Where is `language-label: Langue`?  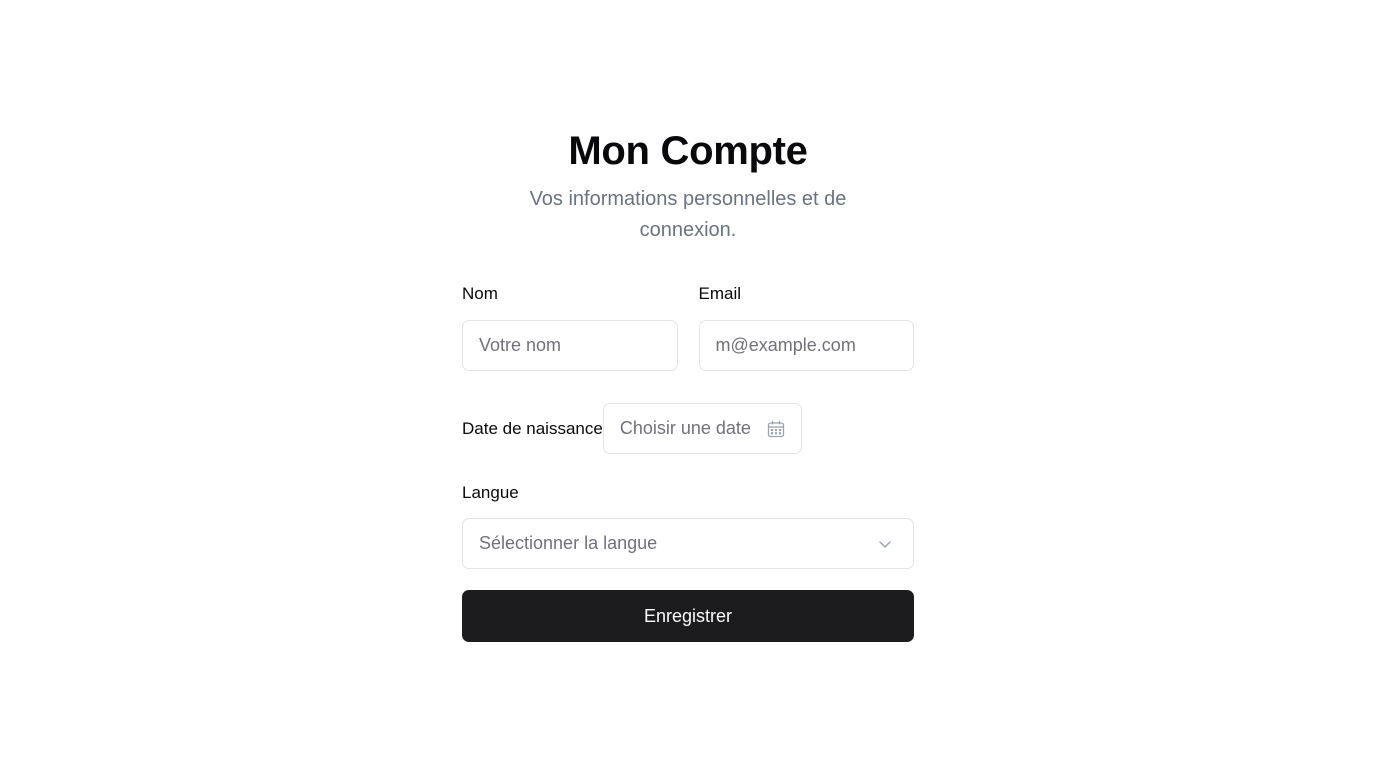
language-label: Langue is located at coordinates (490, 492).